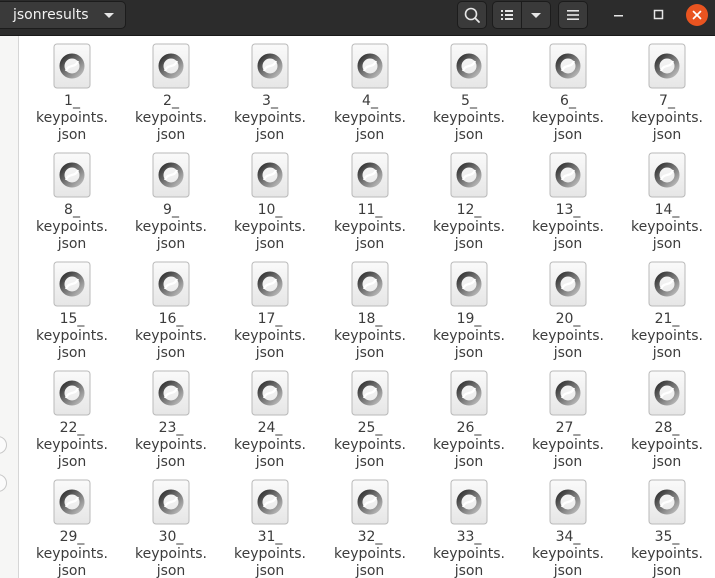  Describe the element at coordinates (370, 101) in the screenshot. I see `file-name-line: 4_` at that location.